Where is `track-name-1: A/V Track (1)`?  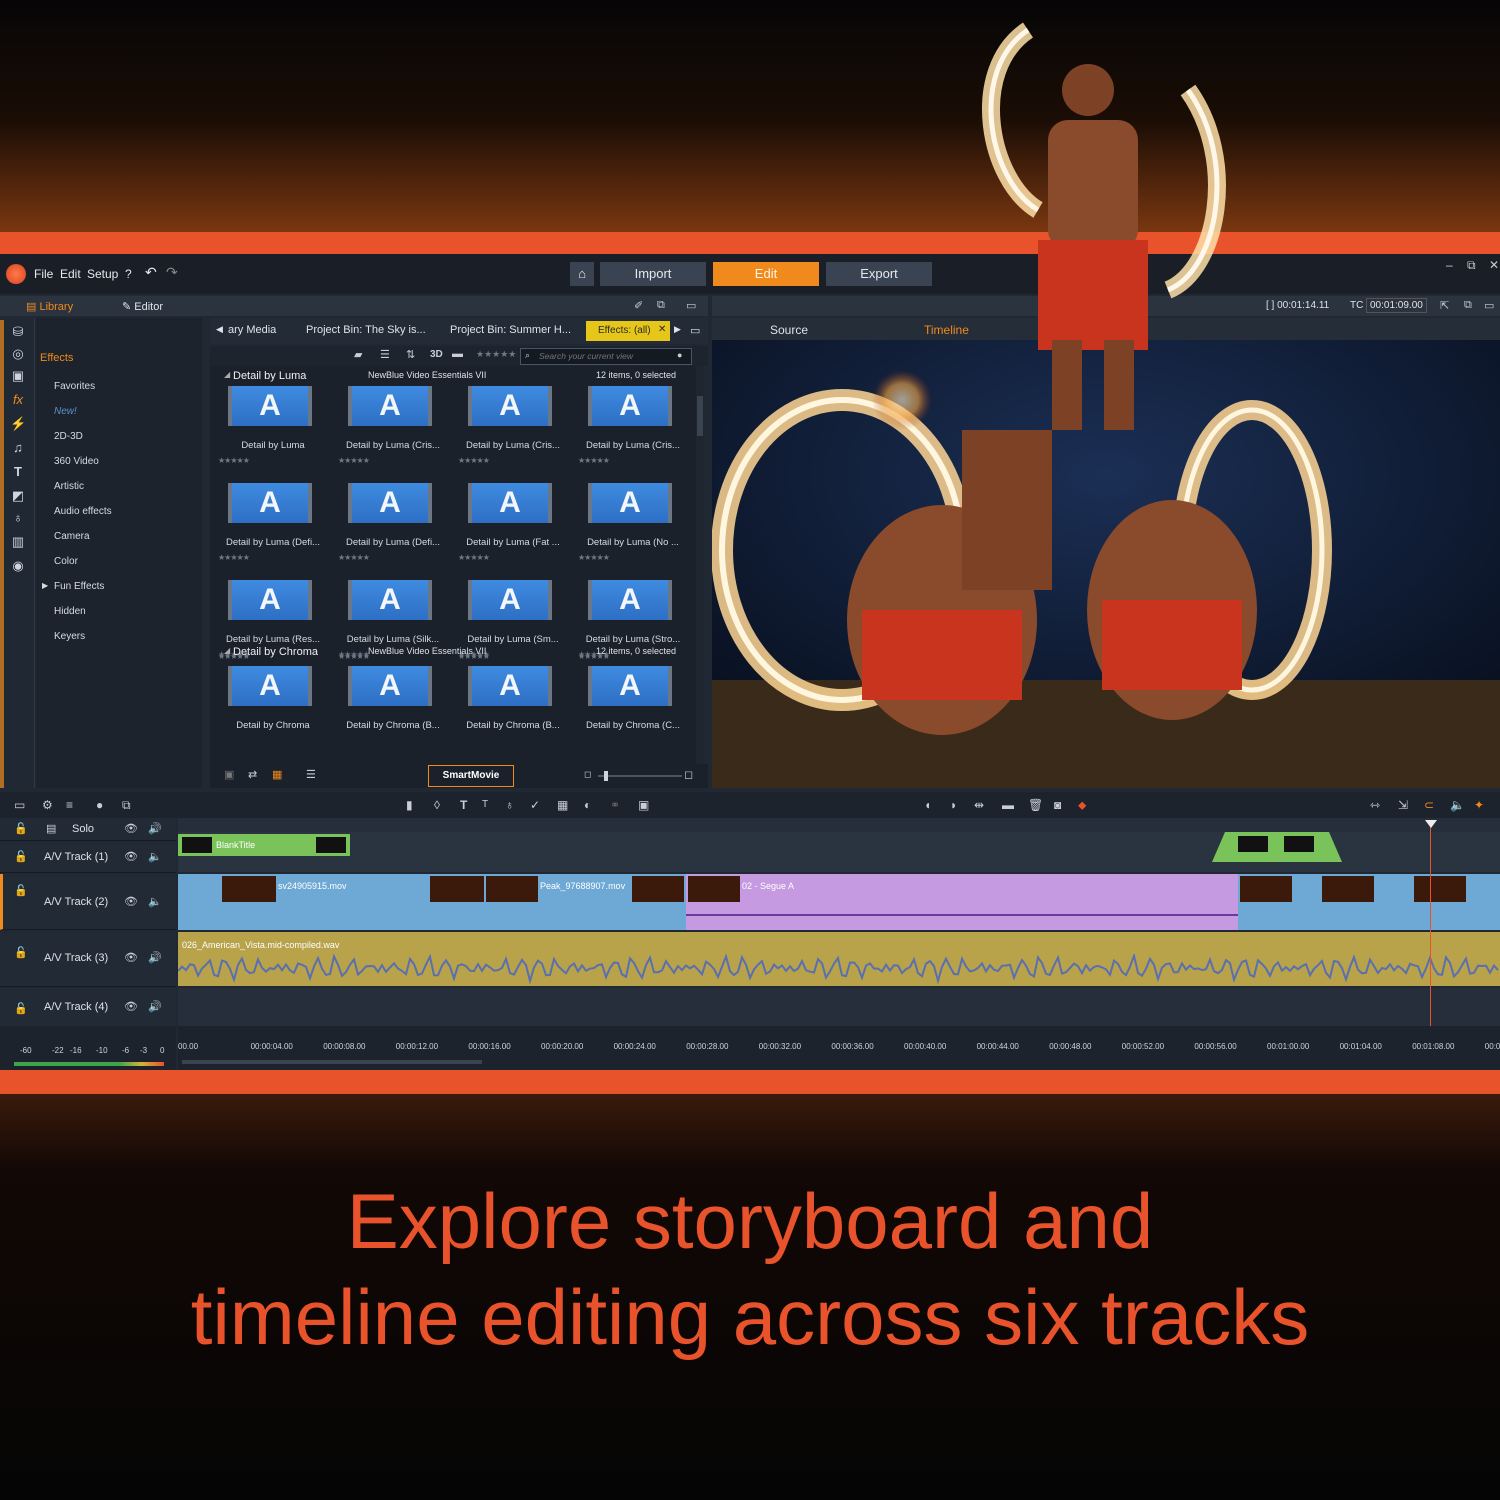
track-name-1: A/V Track (1) is located at coordinates (76, 857).